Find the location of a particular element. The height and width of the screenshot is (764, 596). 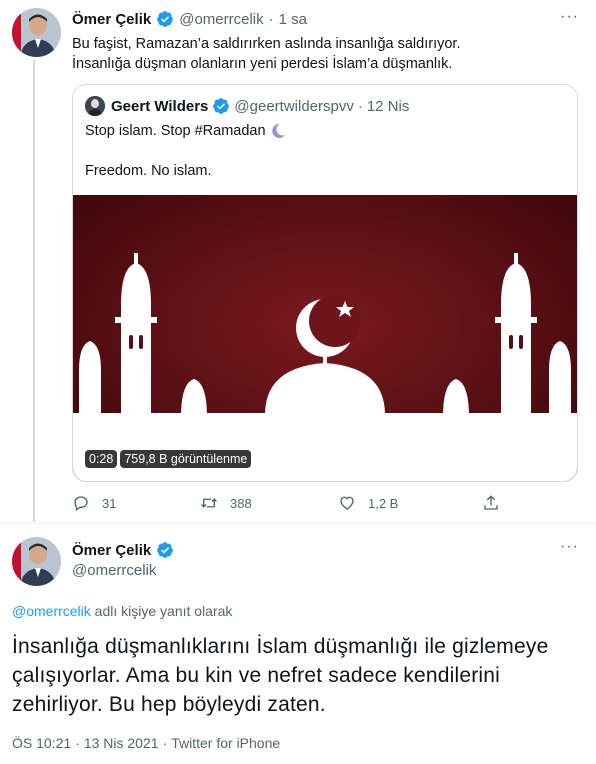

author-handle: @omerrcelik is located at coordinates (221, 19).